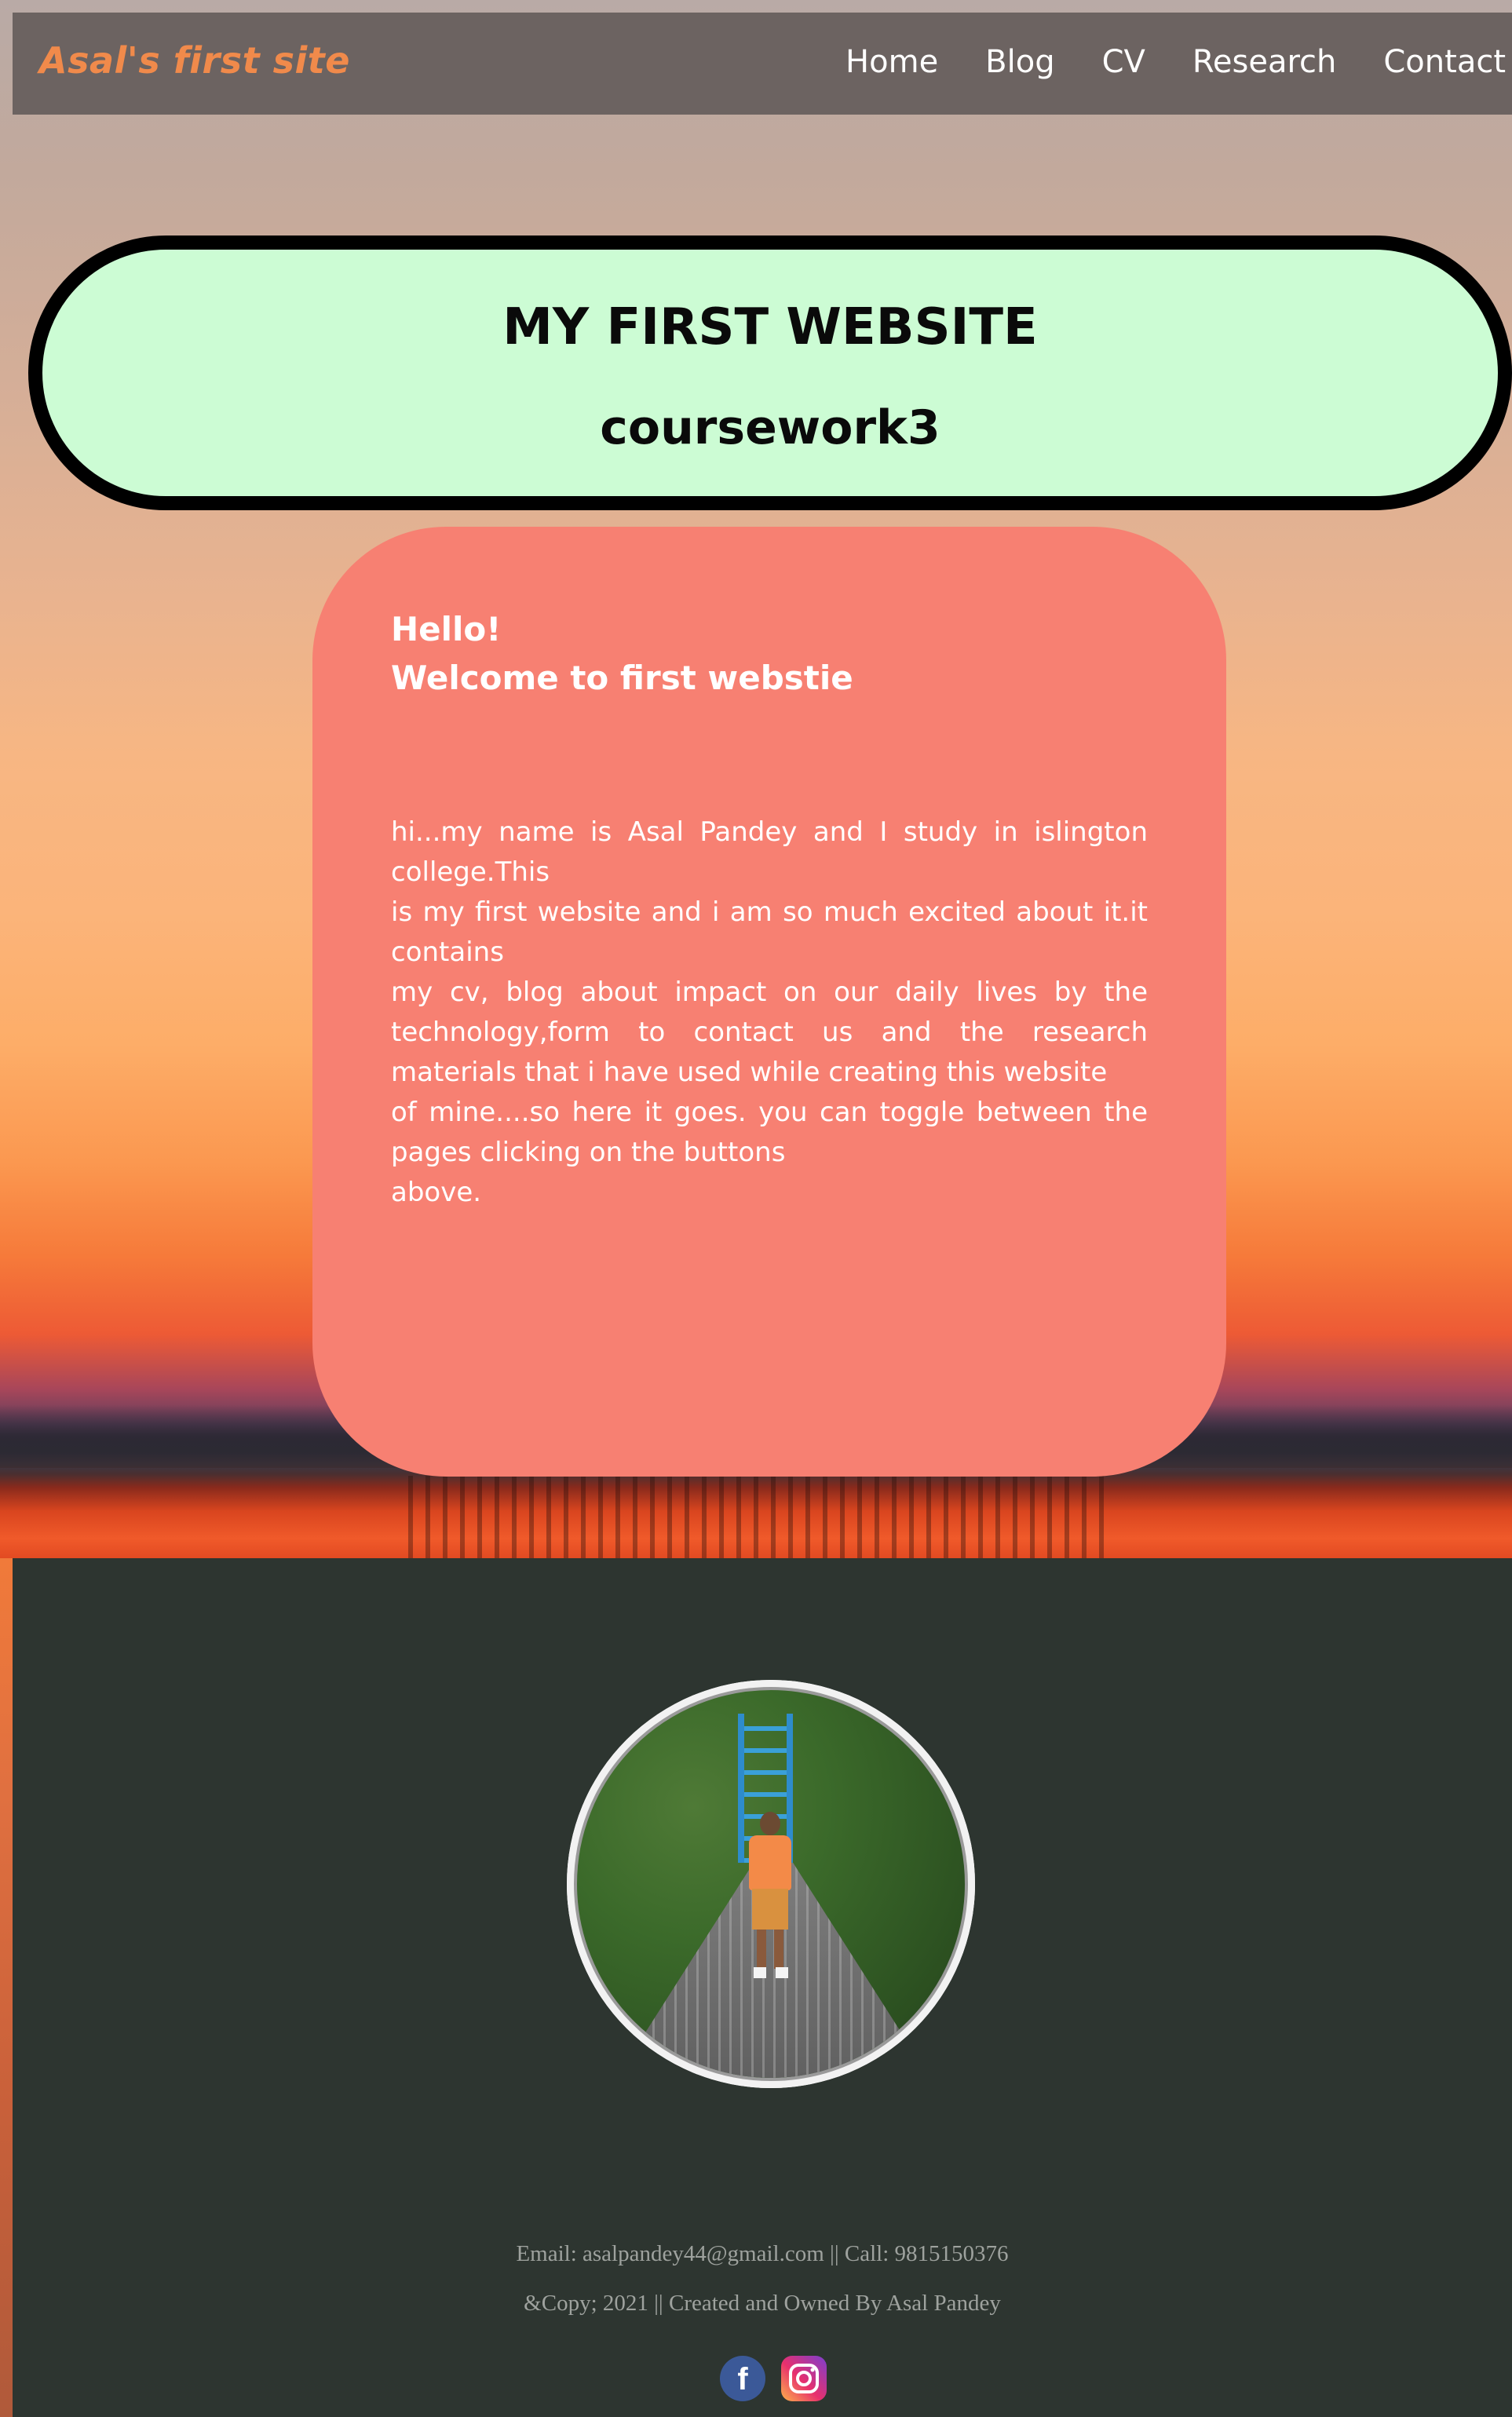 The width and height of the screenshot is (1512, 2417). What do you see at coordinates (770, 428) in the screenshot?
I see `page-subtitle: coursework3` at bounding box center [770, 428].